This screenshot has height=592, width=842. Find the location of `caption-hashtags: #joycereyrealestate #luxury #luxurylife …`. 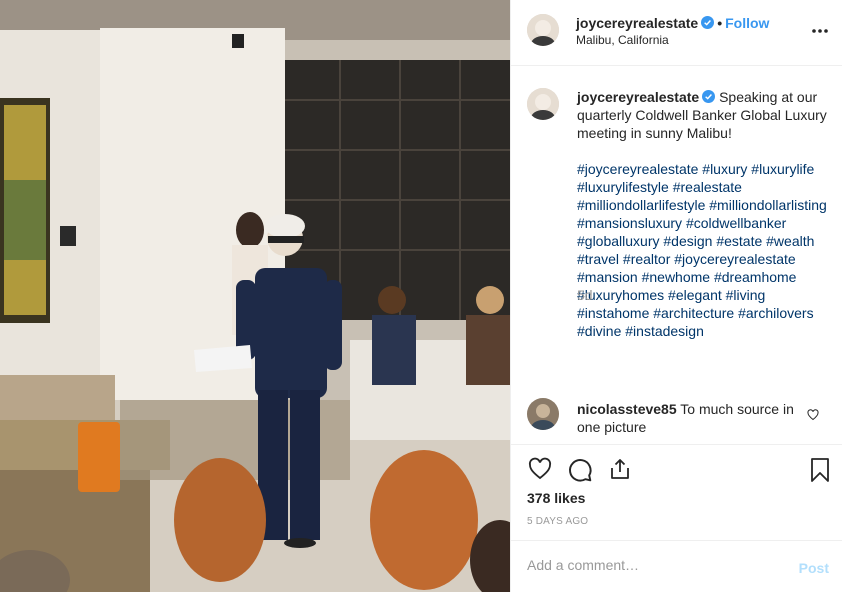

caption-hashtags: #joycereyrealestate #luxury #luxurylife … is located at coordinates (702, 250).